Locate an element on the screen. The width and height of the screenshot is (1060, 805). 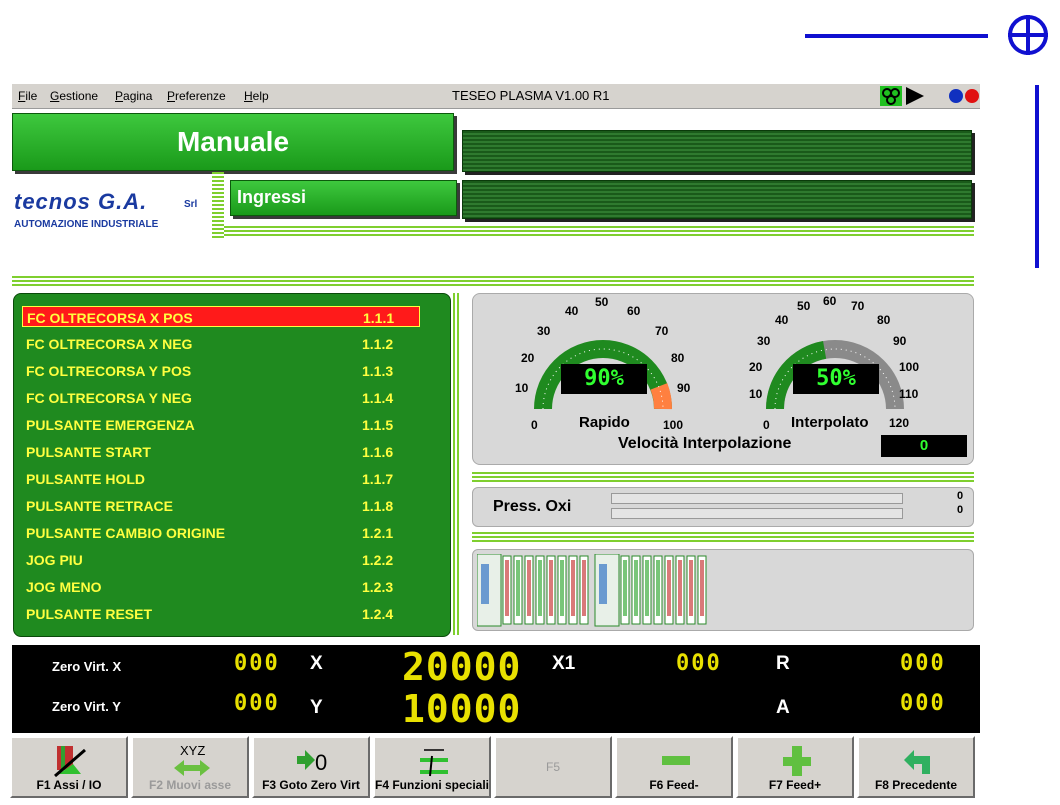
f4-funzioni-speciali-button: F4 Funzioni speciali is located at coordinates (432, 767).